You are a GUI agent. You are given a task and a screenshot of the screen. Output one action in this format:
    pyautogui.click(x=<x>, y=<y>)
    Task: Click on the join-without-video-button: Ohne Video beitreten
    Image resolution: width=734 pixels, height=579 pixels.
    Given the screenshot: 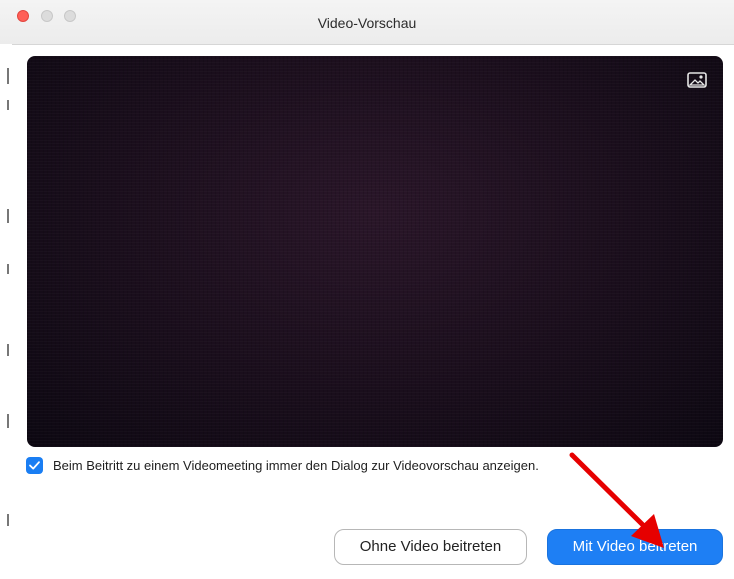 What is the action you would take?
    pyautogui.click(x=430, y=547)
    